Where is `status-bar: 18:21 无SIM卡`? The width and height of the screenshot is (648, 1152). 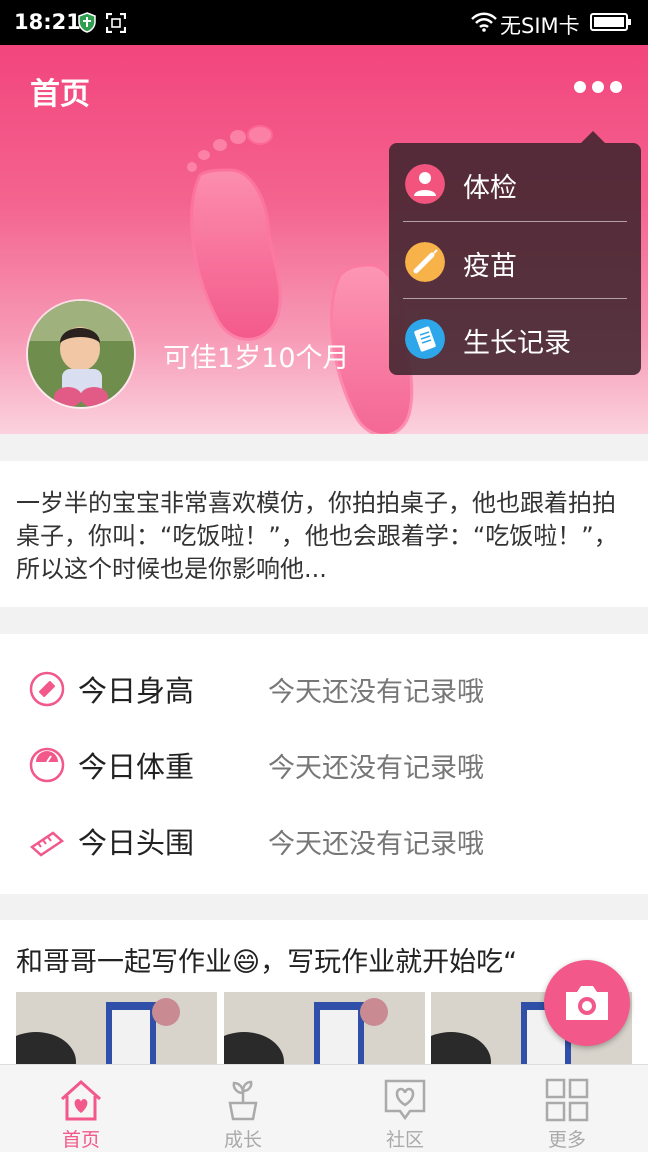
status-bar: 18:21 无SIM卡 is located at coordinates (324, 22).